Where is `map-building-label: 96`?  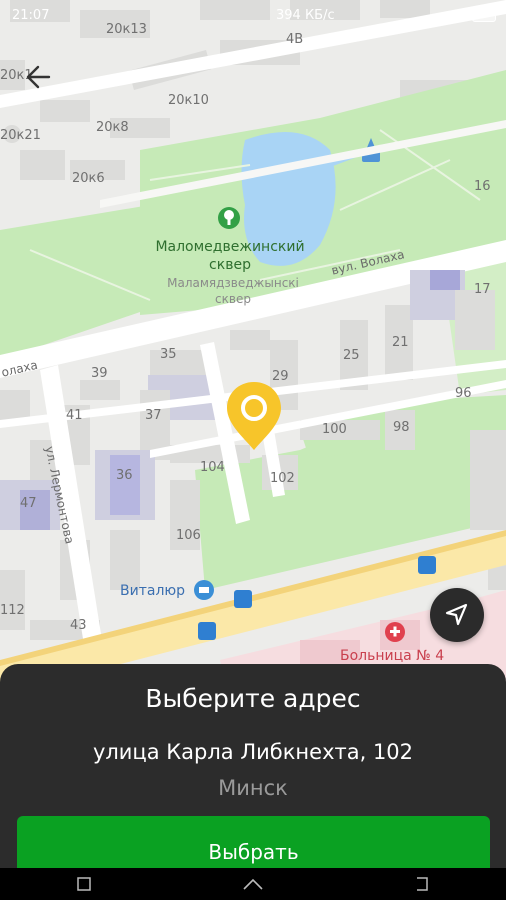
map-building-label: 96 is located at coordinates (463, 393).